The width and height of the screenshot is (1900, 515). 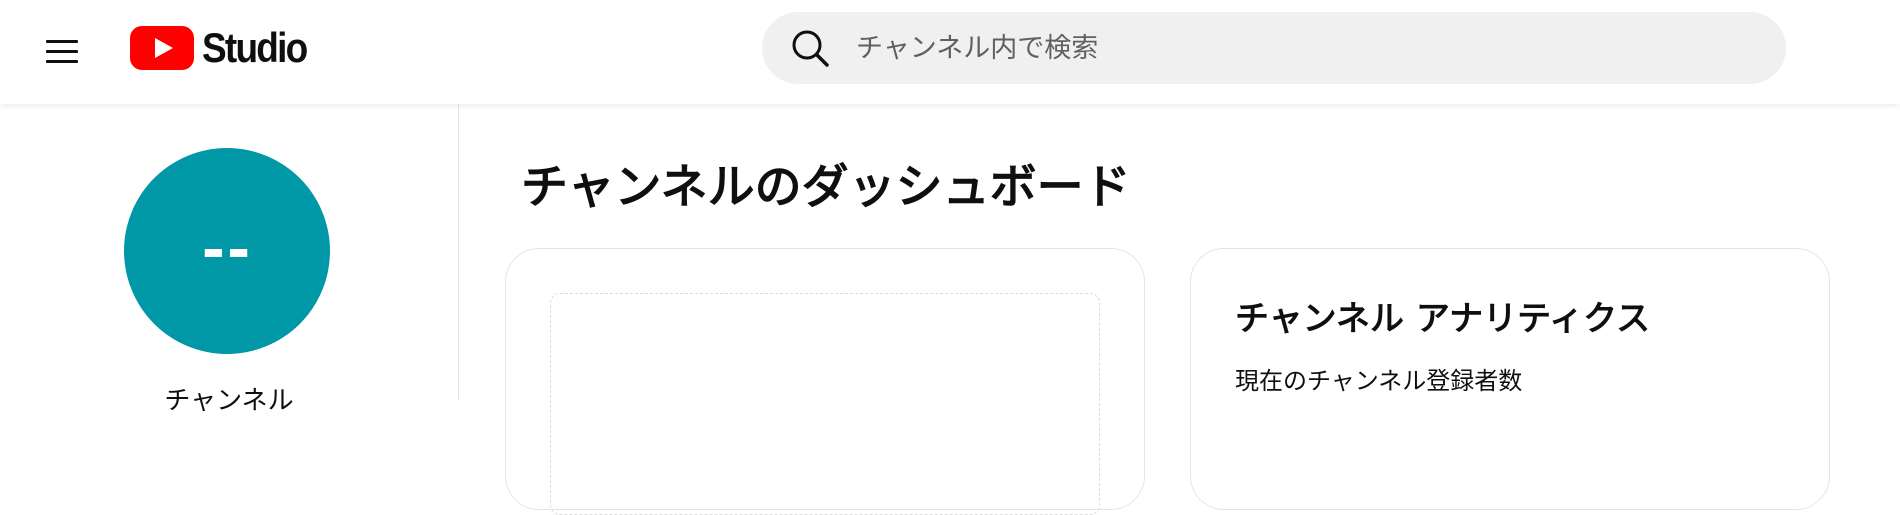 I want to click on logo-text: Studio, so click(x=255, y=47).